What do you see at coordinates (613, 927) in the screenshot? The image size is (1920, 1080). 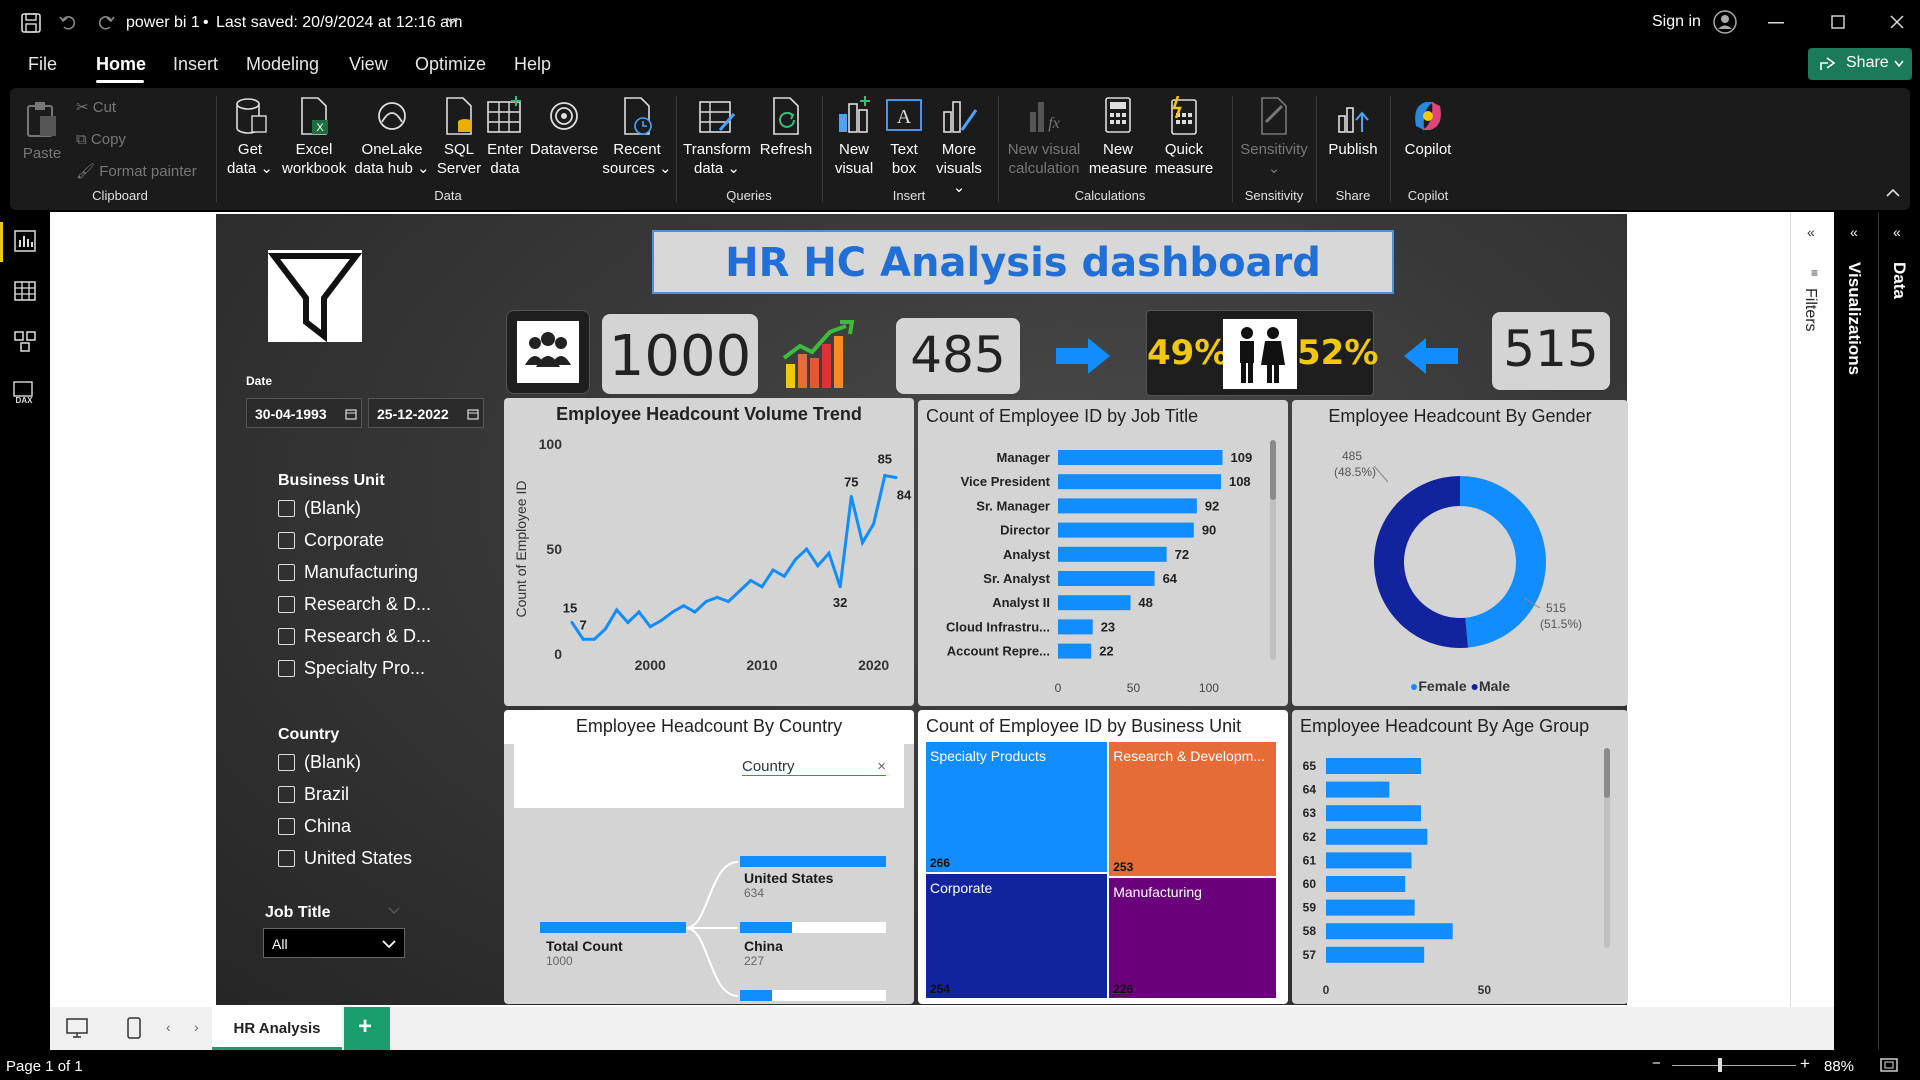 I see `total-count-bar` at bounding box center [613, 927].